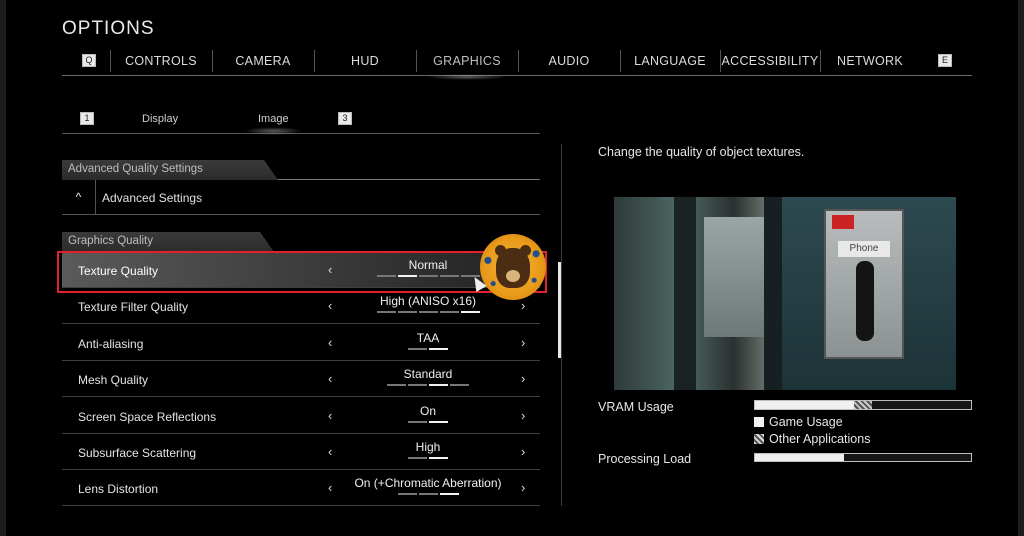 The image size is (1024, 536). What do you see at coordinates (561, 325) in the screenshot?
I see `panel-divider` at bounding box center [561, 325].